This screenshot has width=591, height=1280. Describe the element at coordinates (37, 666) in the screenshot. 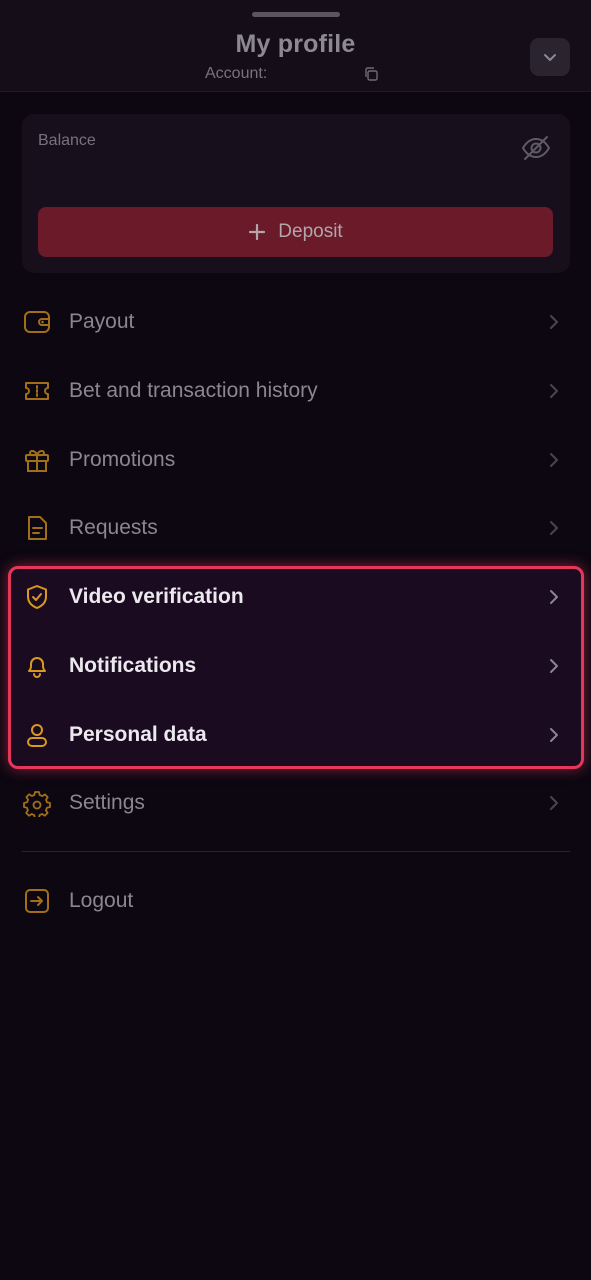

I see `bell-icon` at that location.